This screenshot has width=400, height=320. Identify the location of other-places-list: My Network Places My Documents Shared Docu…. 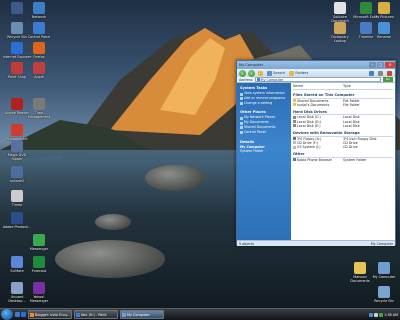
(264, 125).